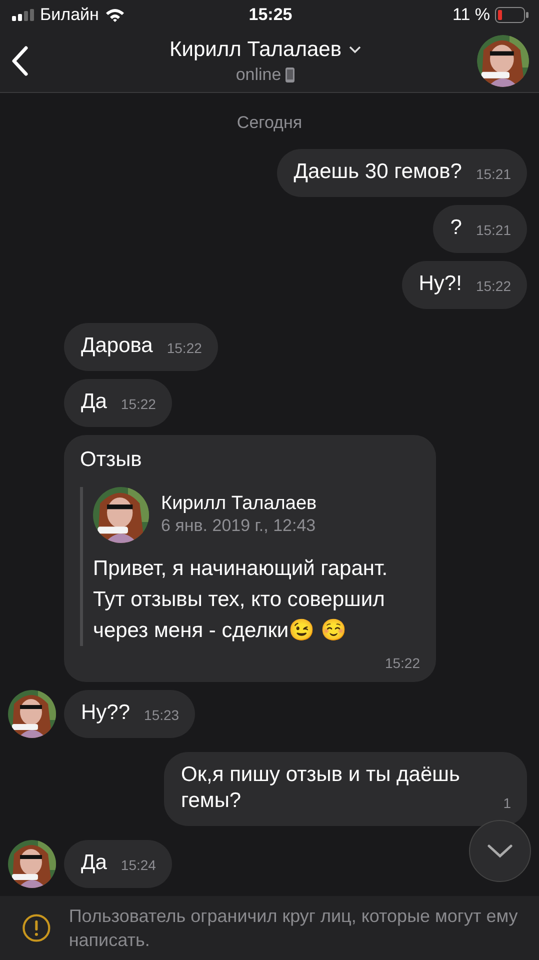 The width and height of the screenshot is (539, 960). What do you see at coordinates (270, 15) in the screenshot?
I see `clock-time: 15:25` at bounding box center [270, 15].